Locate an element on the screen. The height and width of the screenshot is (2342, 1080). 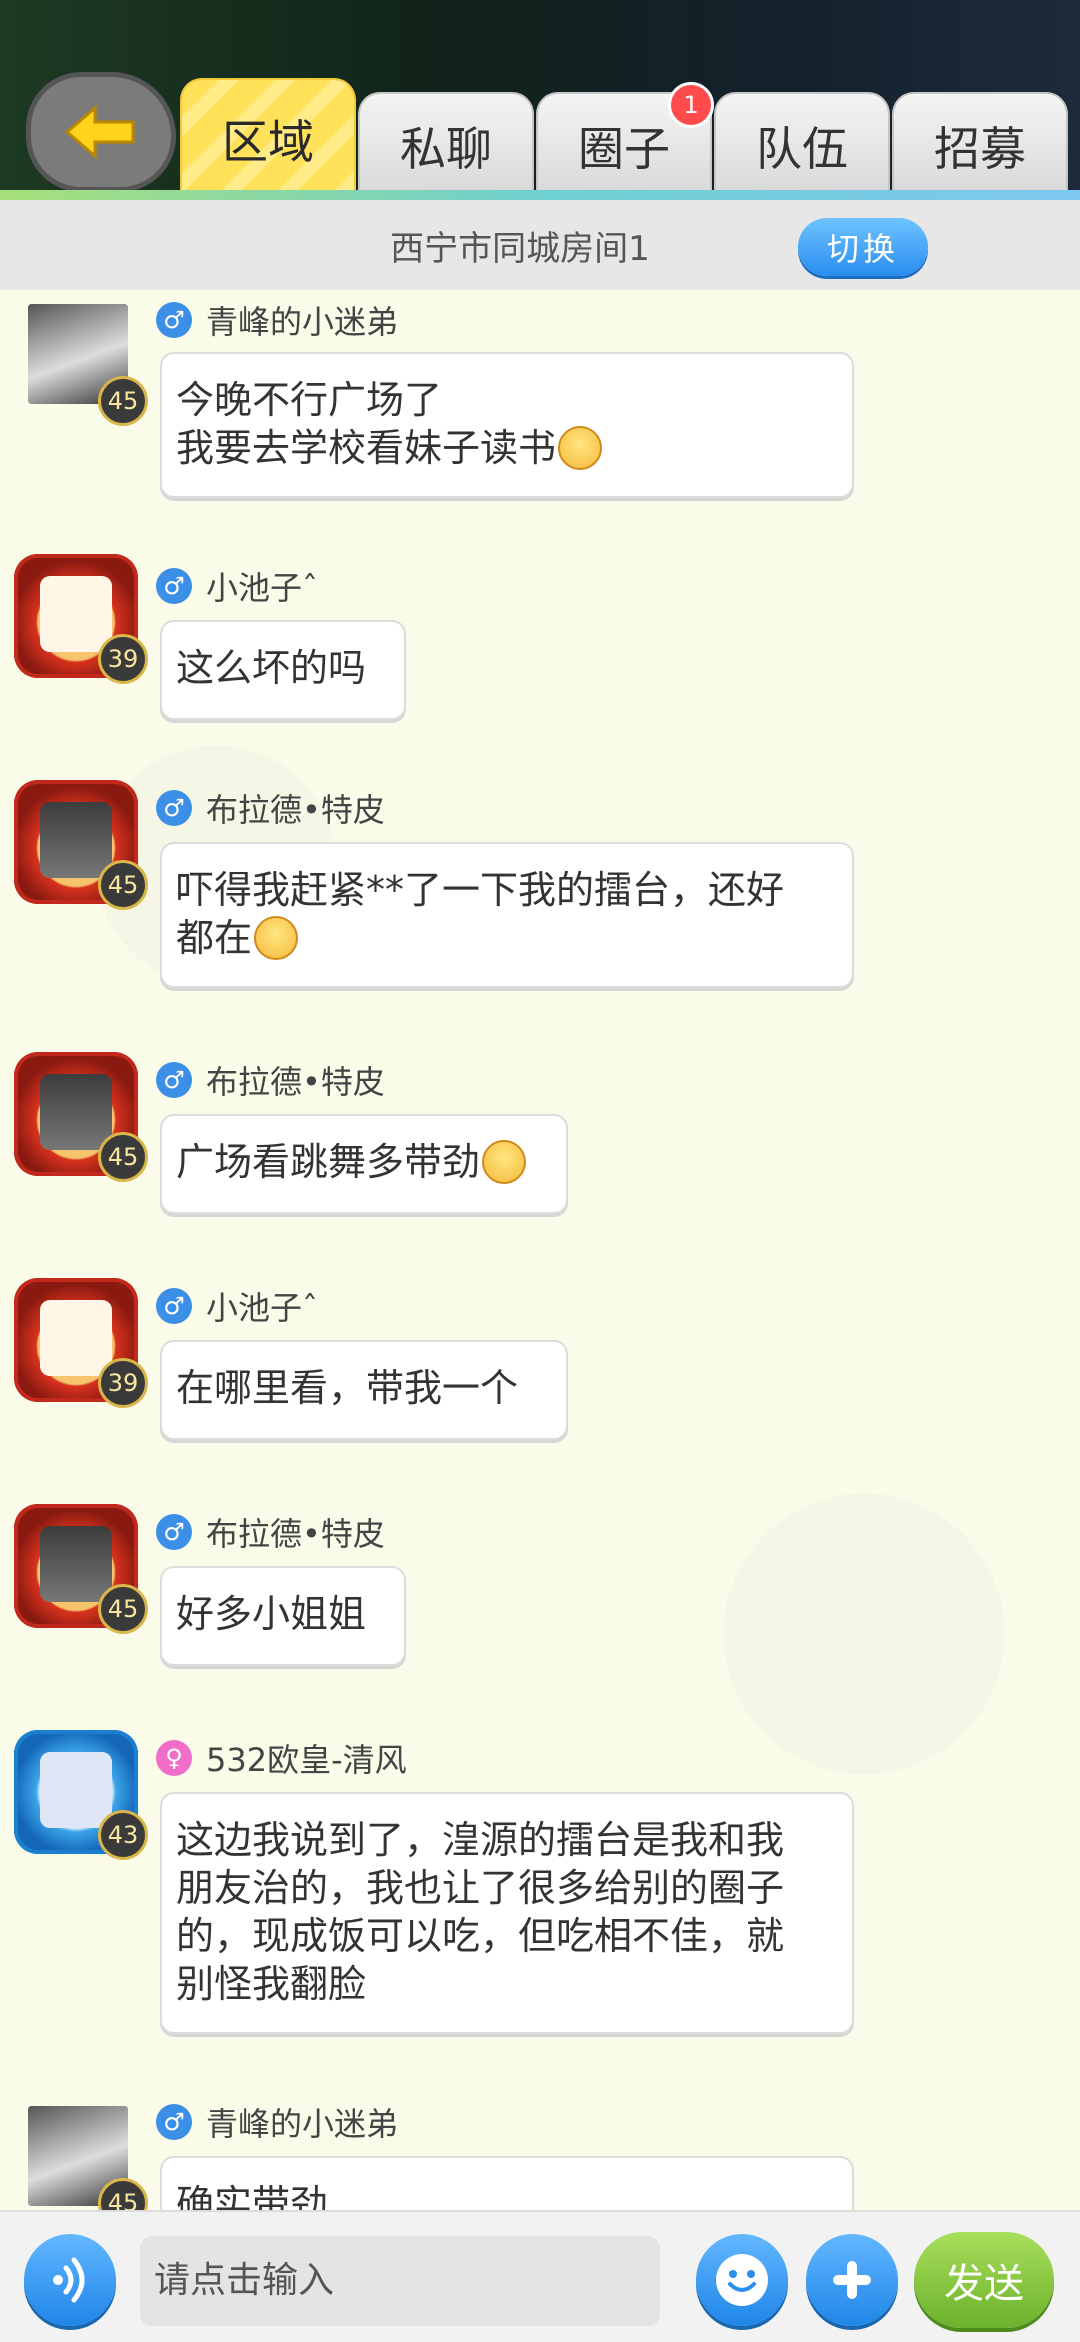
emoji-button is located at coordinates (742, 2280).